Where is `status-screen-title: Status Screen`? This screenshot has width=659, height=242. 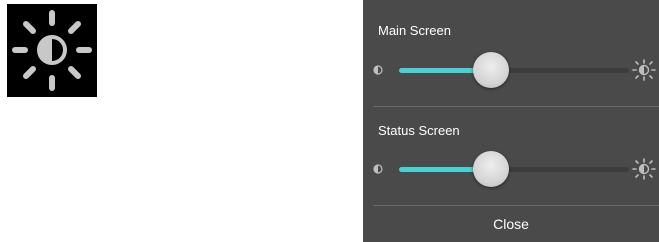 status-screen-title: Status Screen is located at coordinates (419, 130).